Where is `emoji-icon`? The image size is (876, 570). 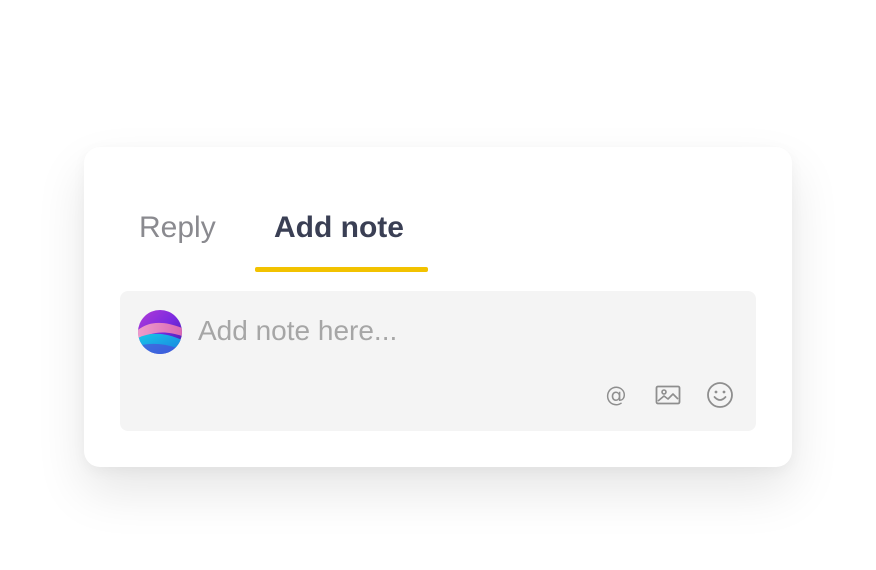
emoji-icon is located at coordinates (720, 395).